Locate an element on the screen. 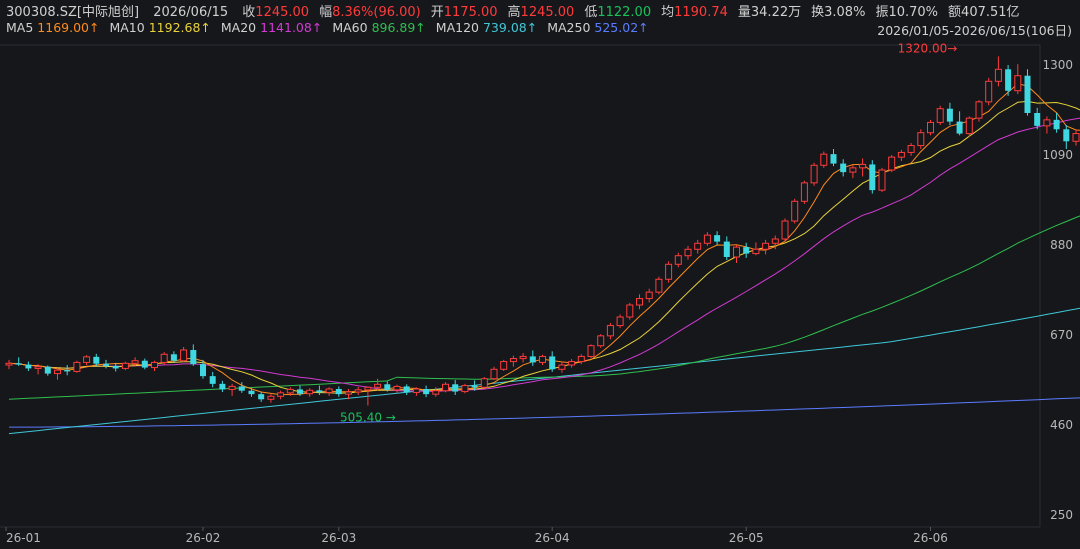 The width and height of the screenshot is (1080, 549). min-price-label: 505.40 → is located at coordinates (368, 418).